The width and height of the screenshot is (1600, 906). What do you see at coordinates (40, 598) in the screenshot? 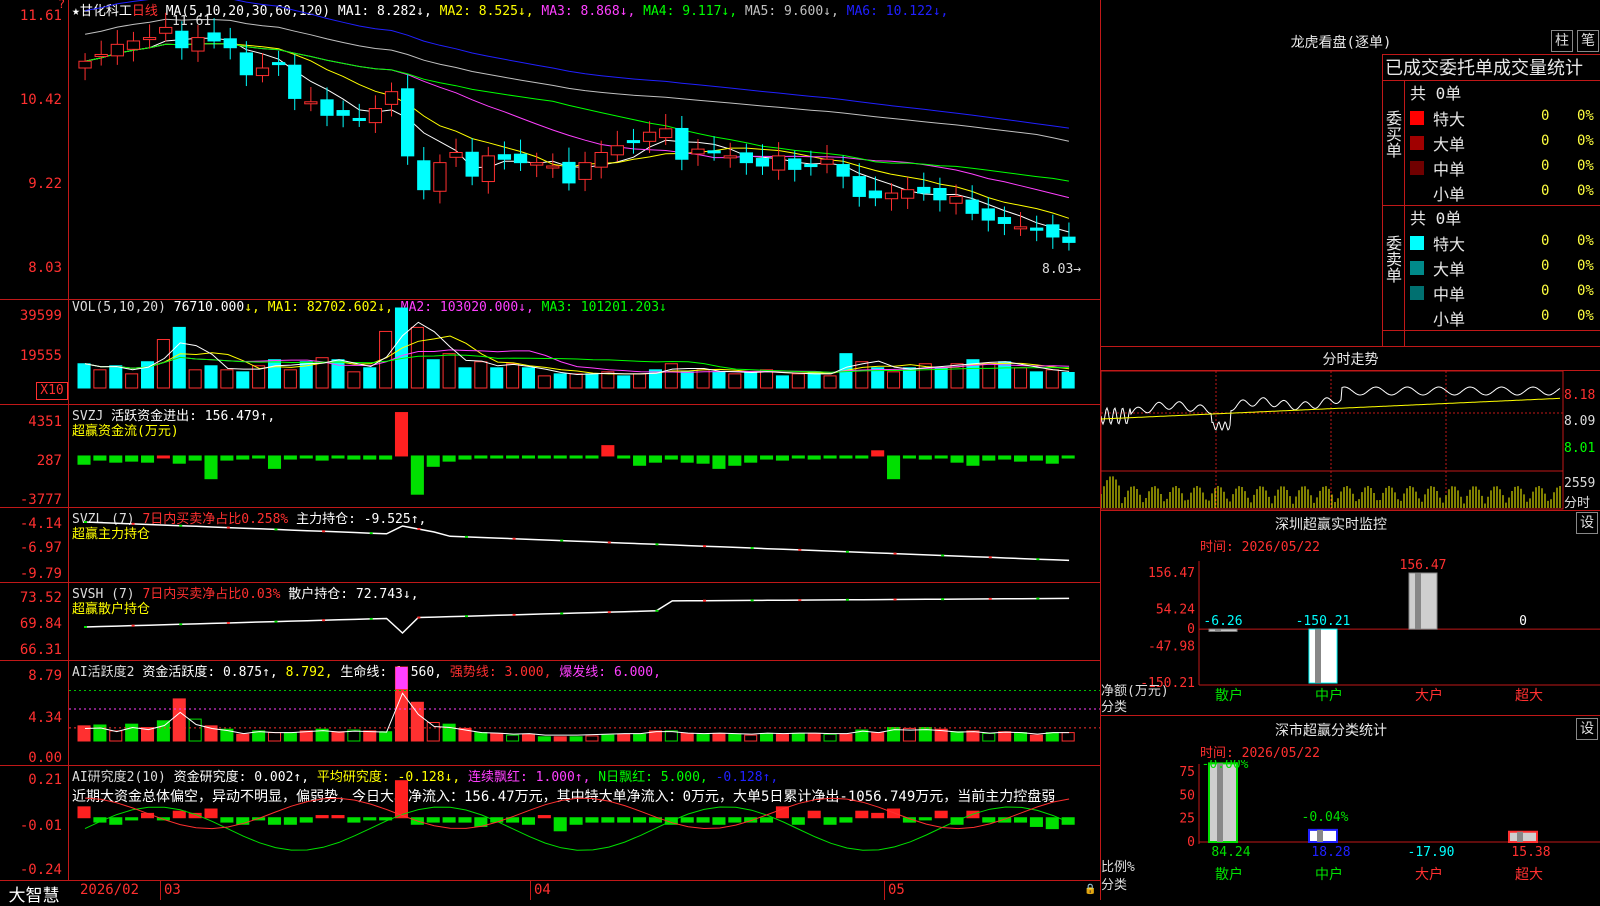
I see `svsh-y-tick: 73.52` at bounding box center [40, 598].